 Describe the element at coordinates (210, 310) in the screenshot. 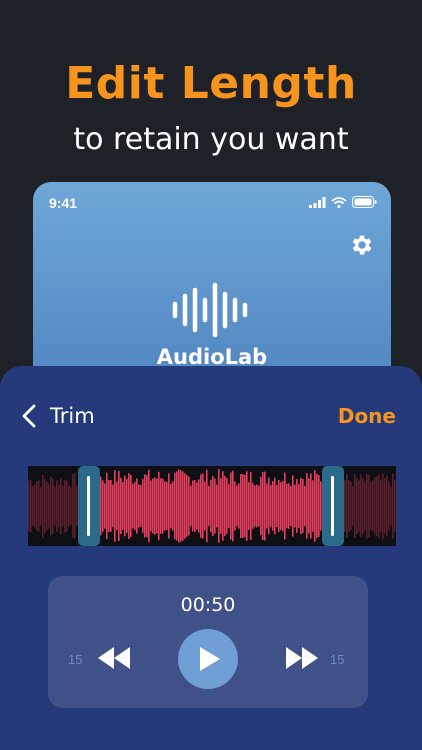

I see `waveform-logo-icon` at that location.